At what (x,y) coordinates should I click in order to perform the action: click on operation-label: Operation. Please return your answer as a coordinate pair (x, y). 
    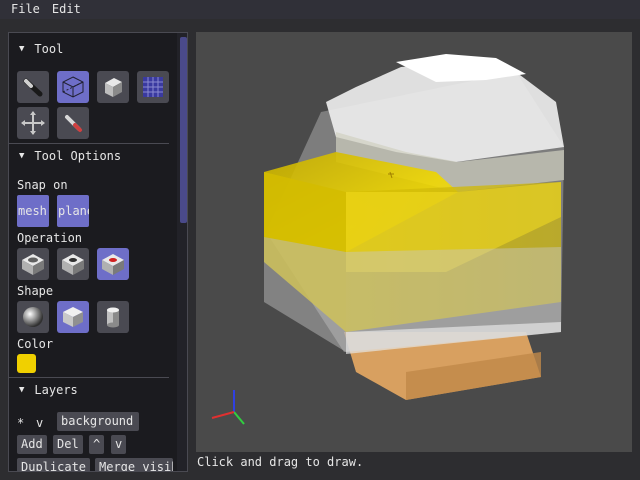
    Looking at the image, I should click on (50, 238).